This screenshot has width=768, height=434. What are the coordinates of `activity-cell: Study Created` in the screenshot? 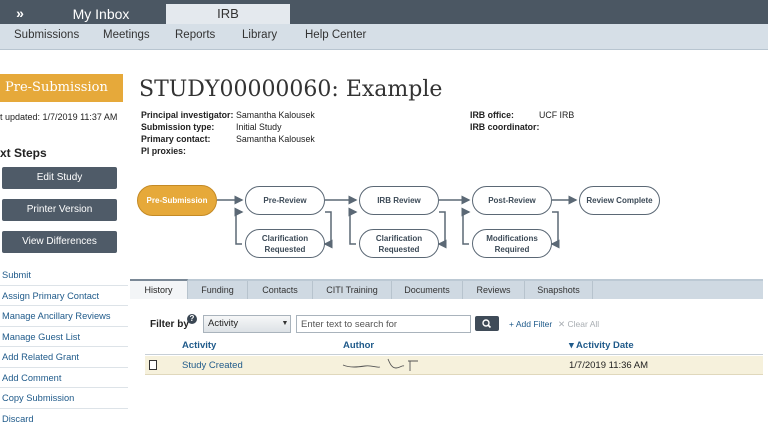 It's located at (212, 365).